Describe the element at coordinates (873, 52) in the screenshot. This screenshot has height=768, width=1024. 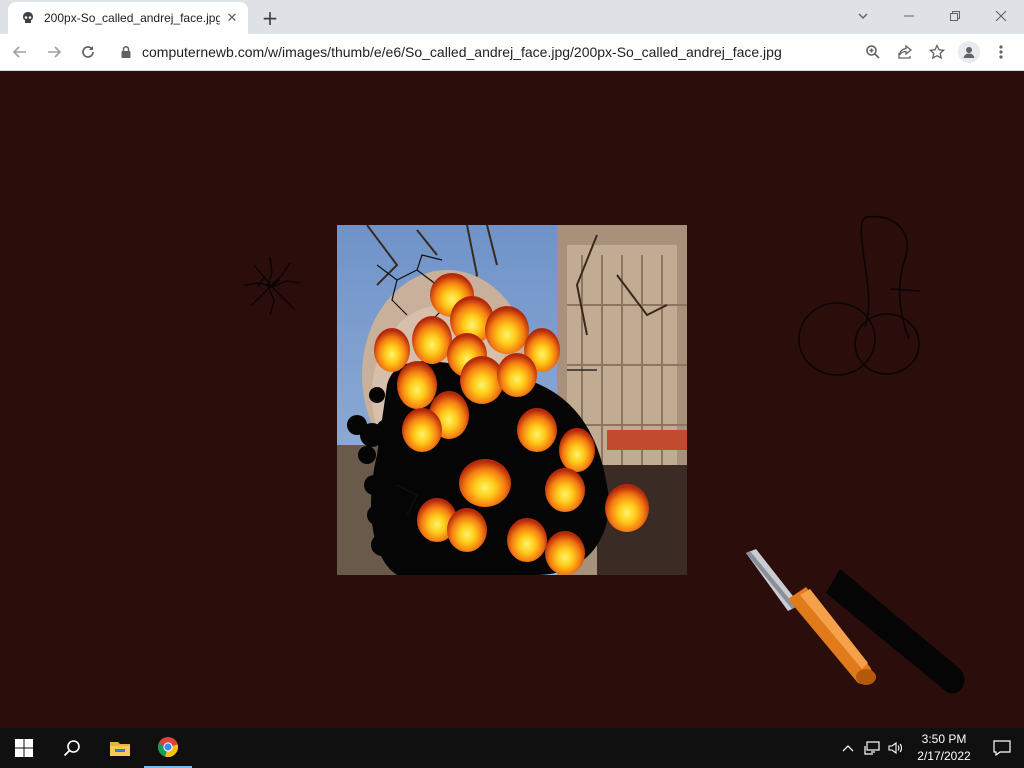
I see `zoom-icon` at that location.